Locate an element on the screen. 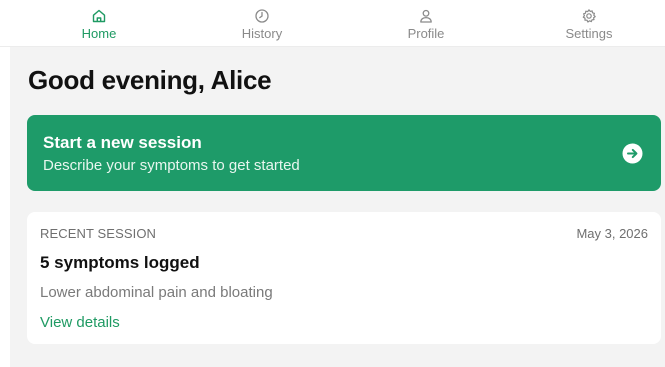 The image size is (665, 367). person-icon is located at coordinates (426, 16).